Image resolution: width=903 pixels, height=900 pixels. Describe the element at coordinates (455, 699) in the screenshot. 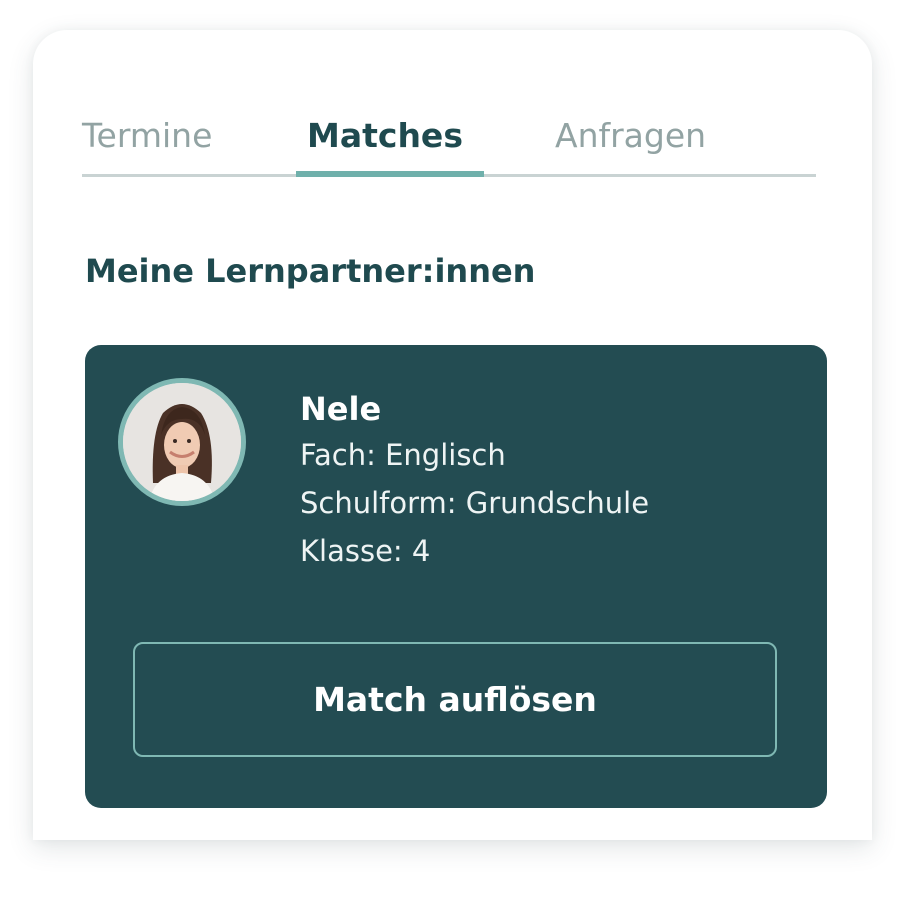

I see `dissolve-match-button: Match auflösen` at that location.